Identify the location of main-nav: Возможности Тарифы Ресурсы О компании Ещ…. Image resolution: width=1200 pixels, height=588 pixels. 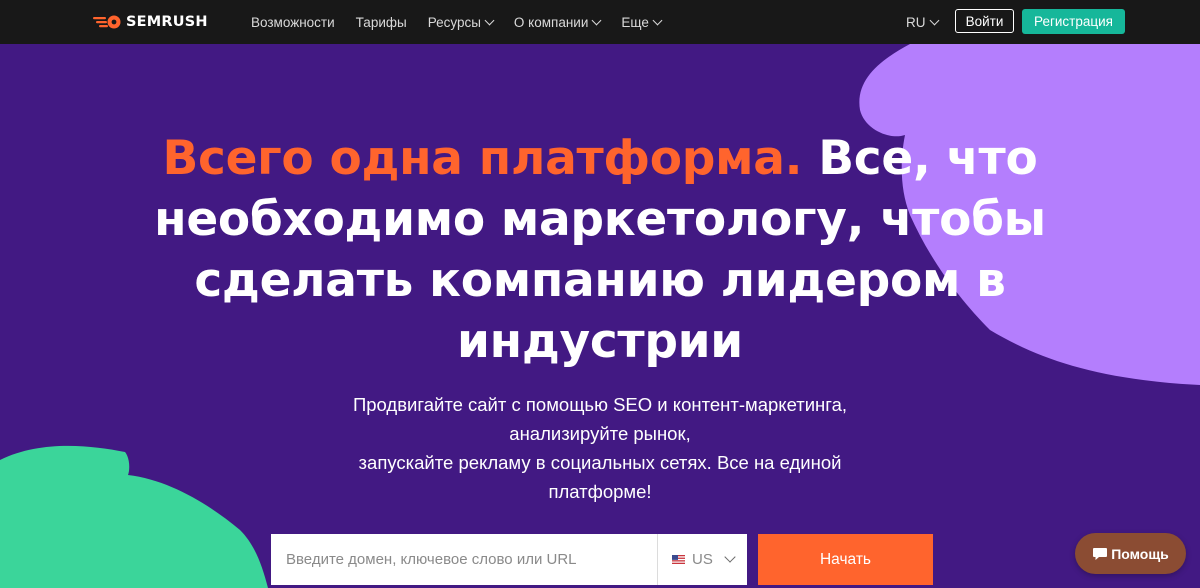
(466, 22).